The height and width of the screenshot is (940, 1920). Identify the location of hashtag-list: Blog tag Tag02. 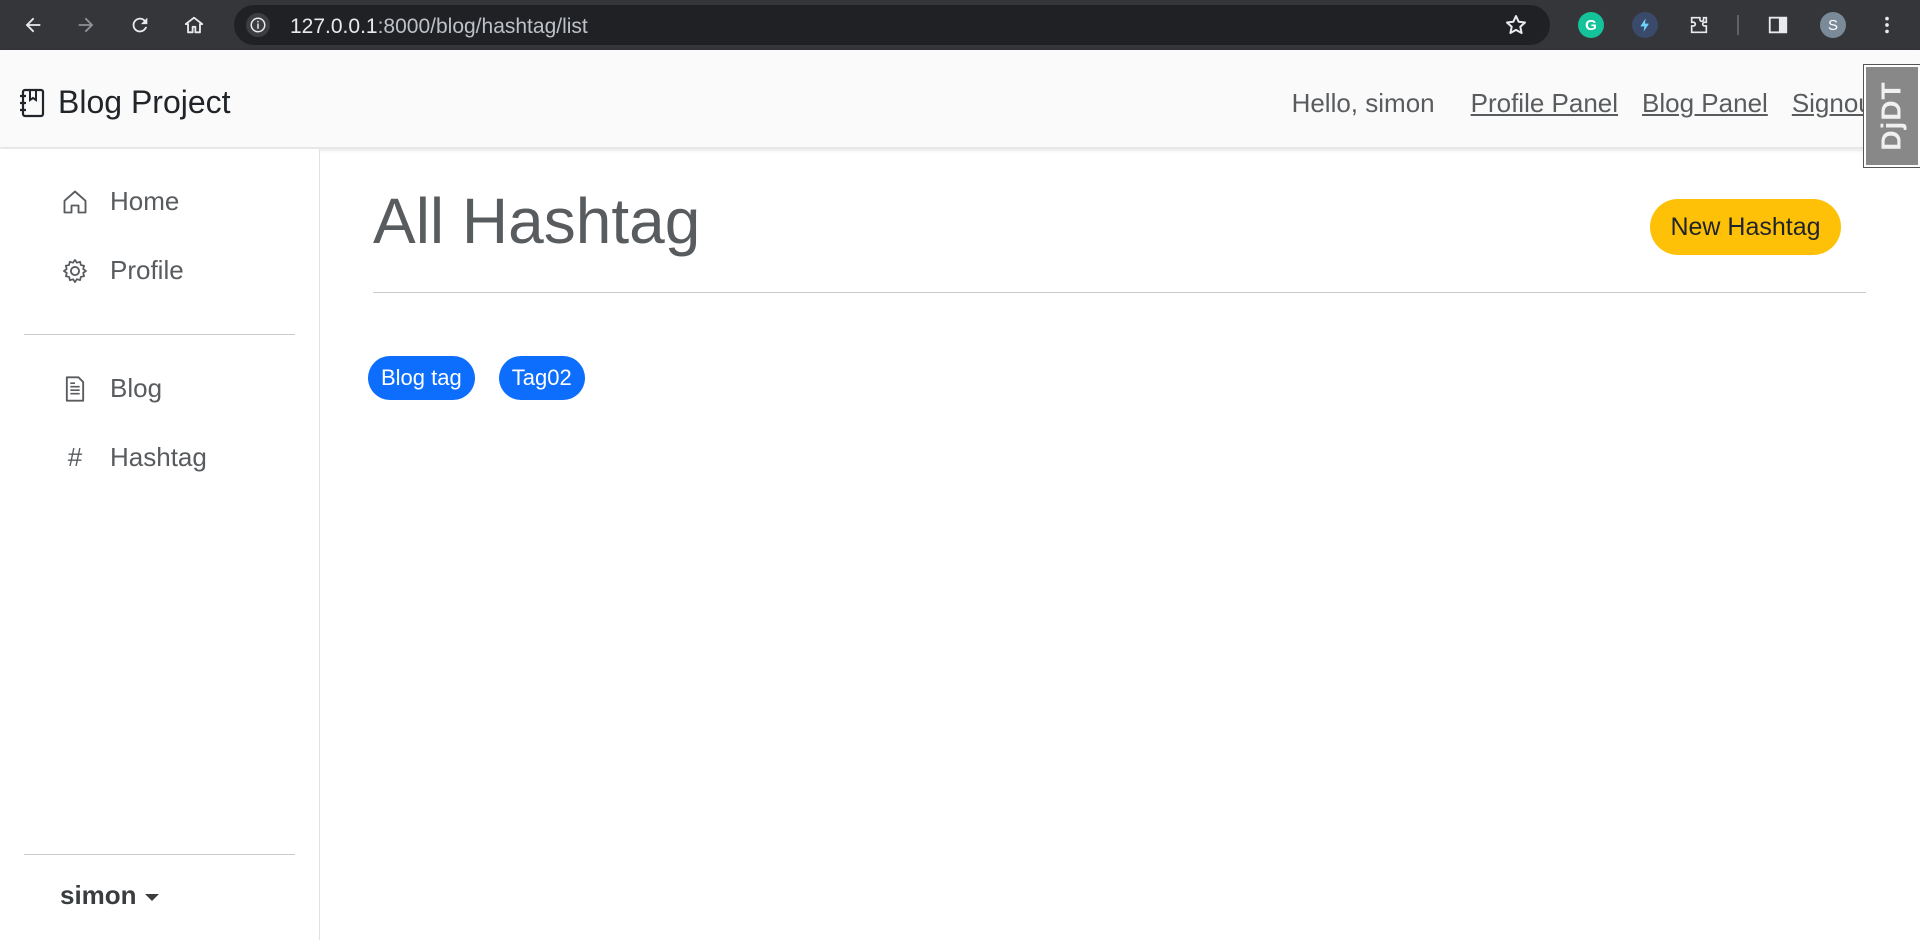
(476, 378).